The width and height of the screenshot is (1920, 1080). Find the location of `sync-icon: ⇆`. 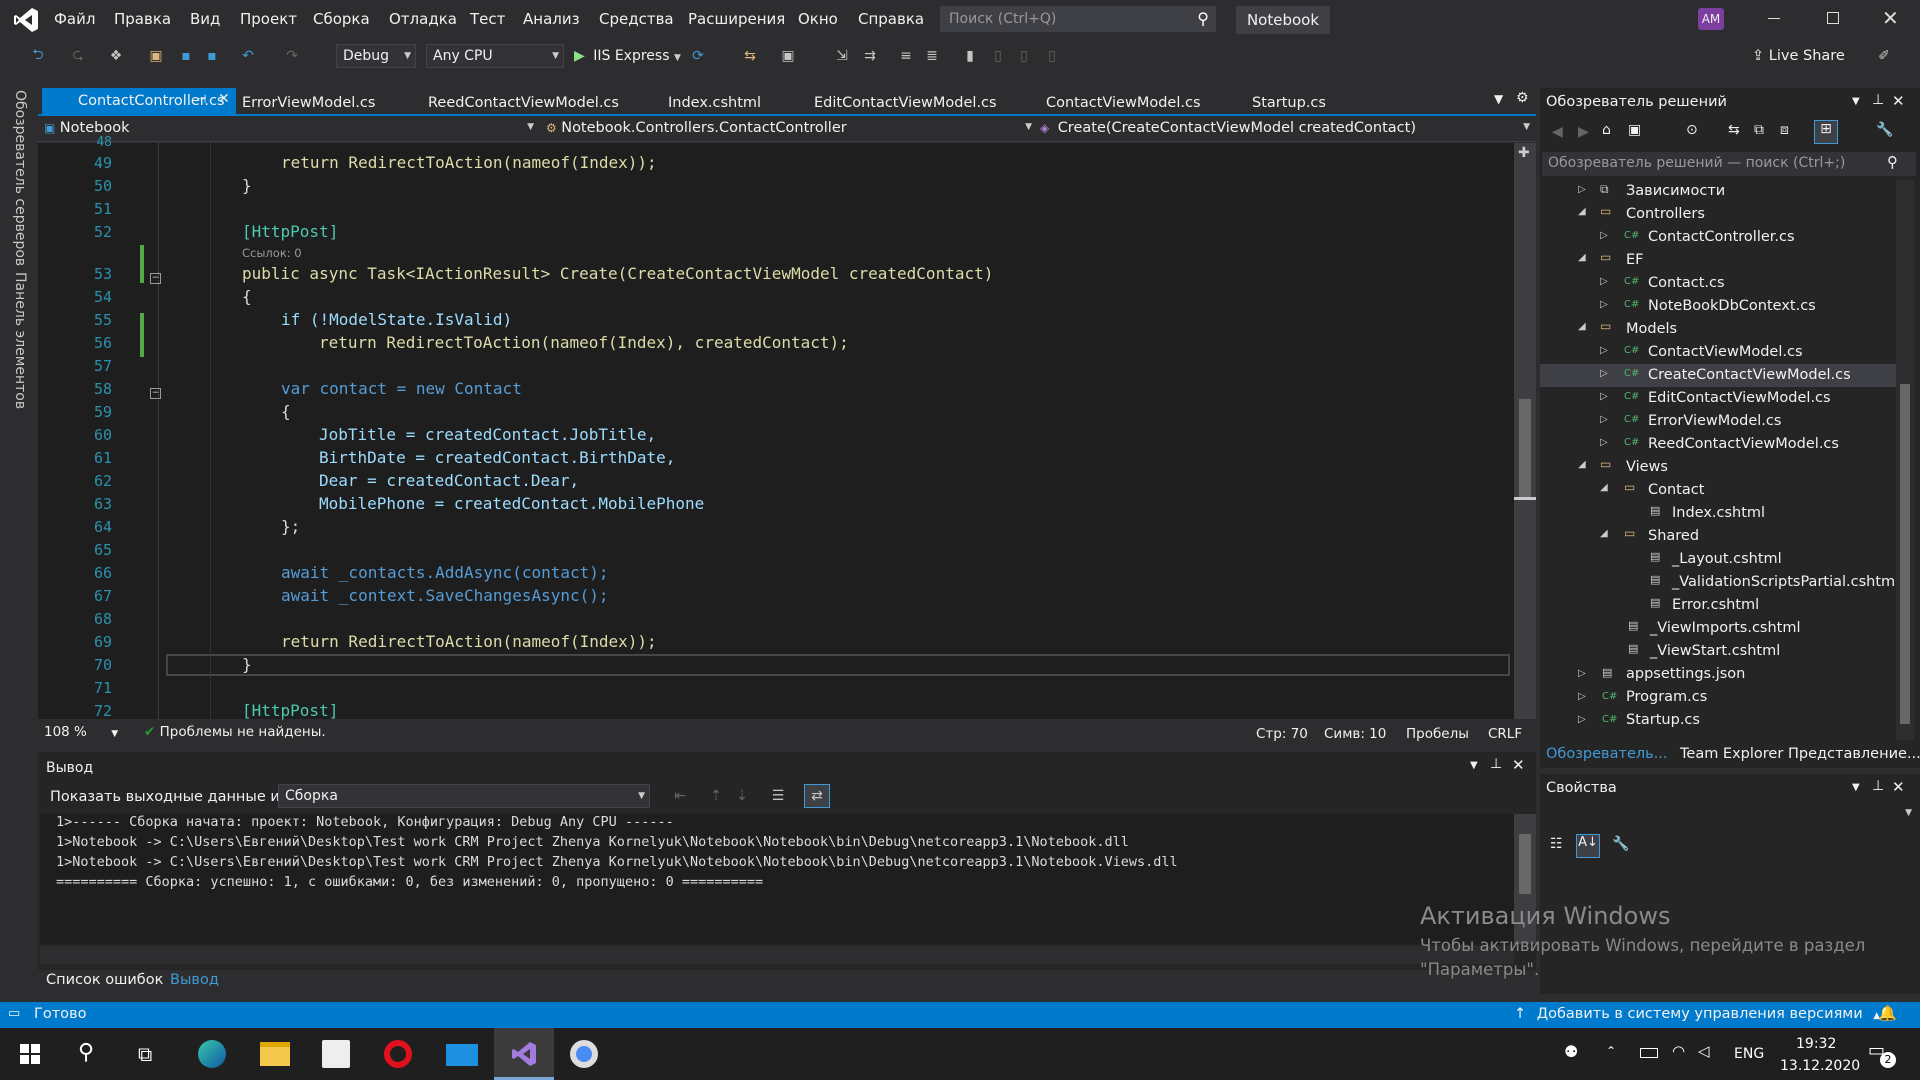

sync-icon: ⇆ is located at coordinates (1734, 130).